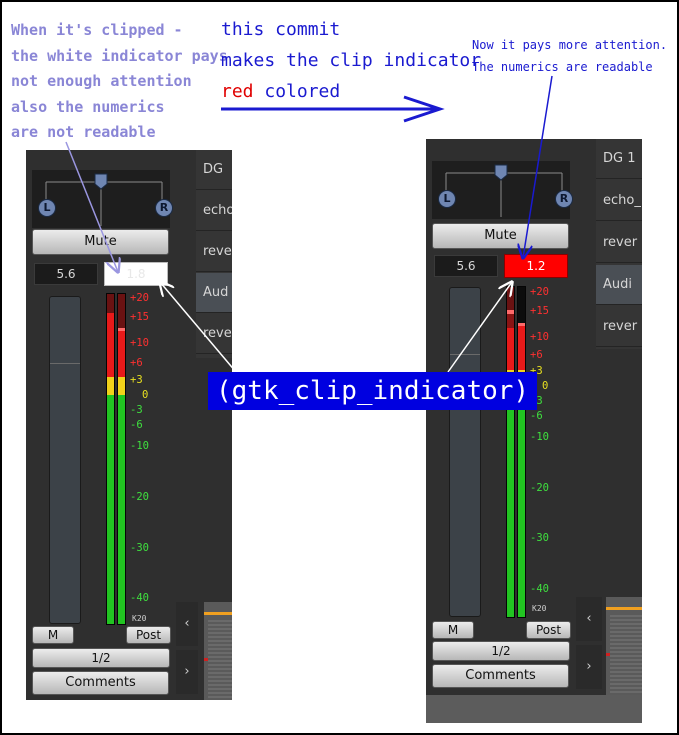 This screenshot has width=679, height=735. Describe the element at coordinates (88, 106) in the screenshot. I see `annotation-before-line: also the numerics` at that location.